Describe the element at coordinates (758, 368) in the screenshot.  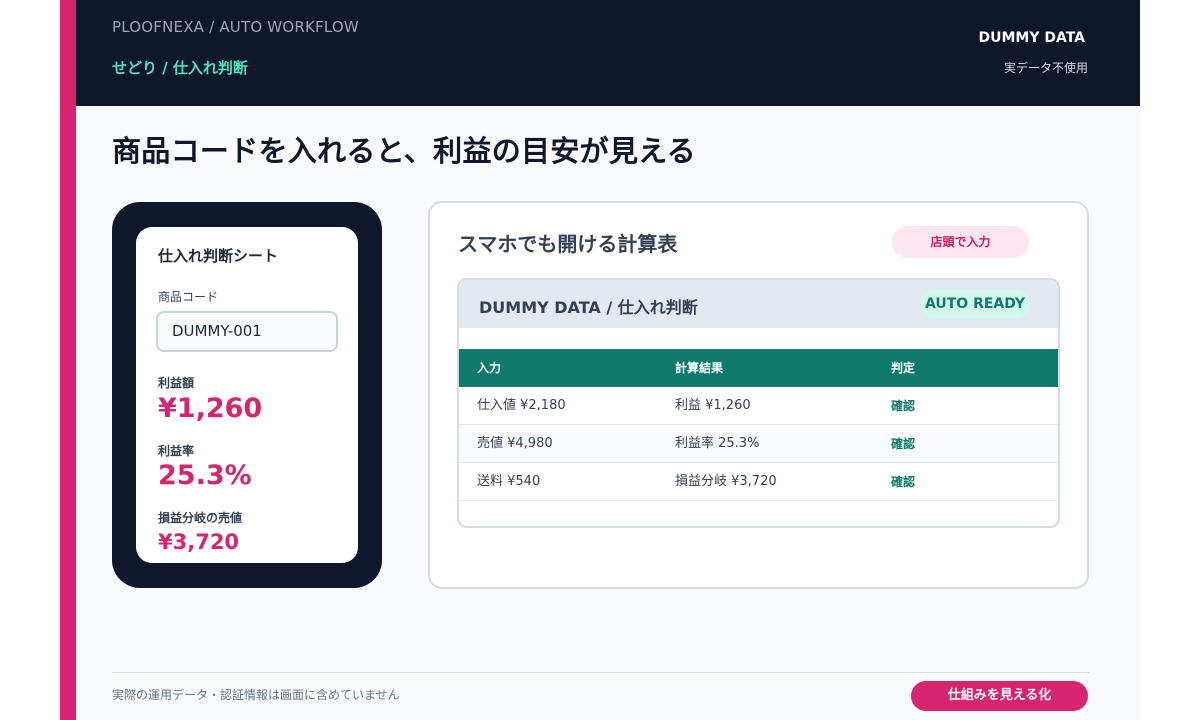
I see `table-header: 入力 計算結果 判定` at that location.